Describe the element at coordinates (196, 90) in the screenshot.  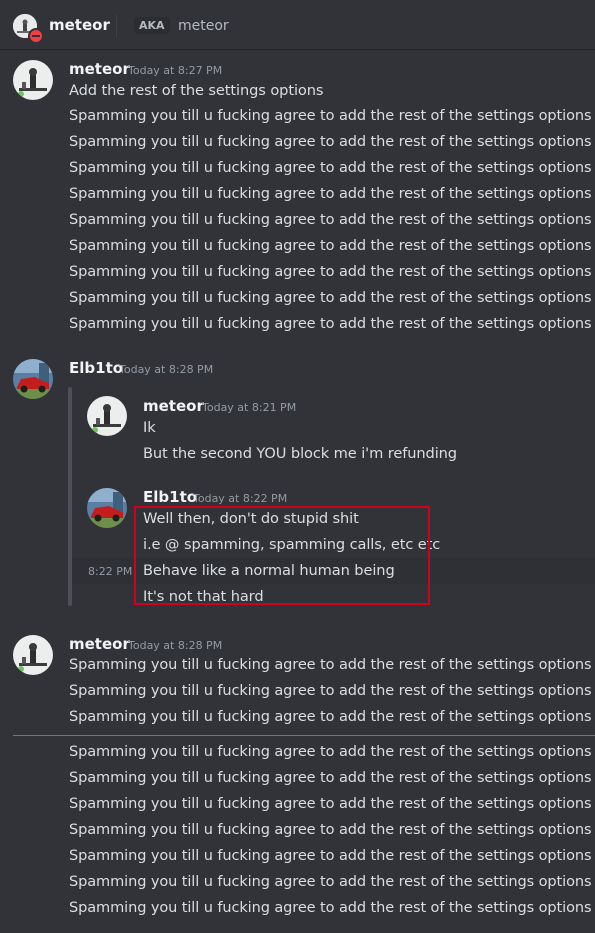
I see `message-line: Add the rest of the settings options` at that location.